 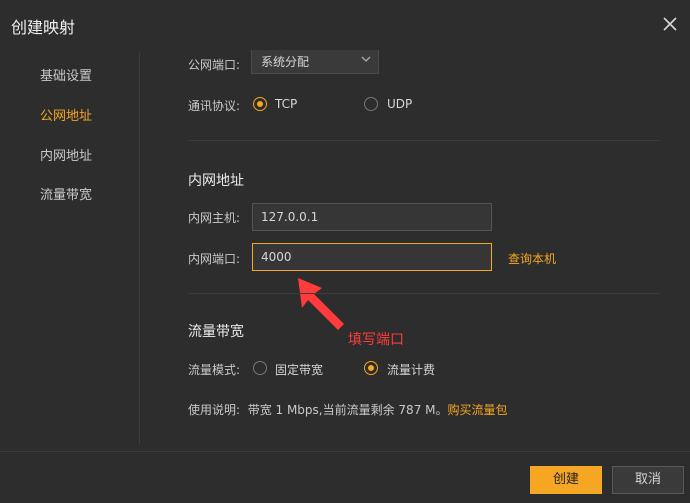 I want to click on protocol-radio-tcp, so click(x=260, y=104).